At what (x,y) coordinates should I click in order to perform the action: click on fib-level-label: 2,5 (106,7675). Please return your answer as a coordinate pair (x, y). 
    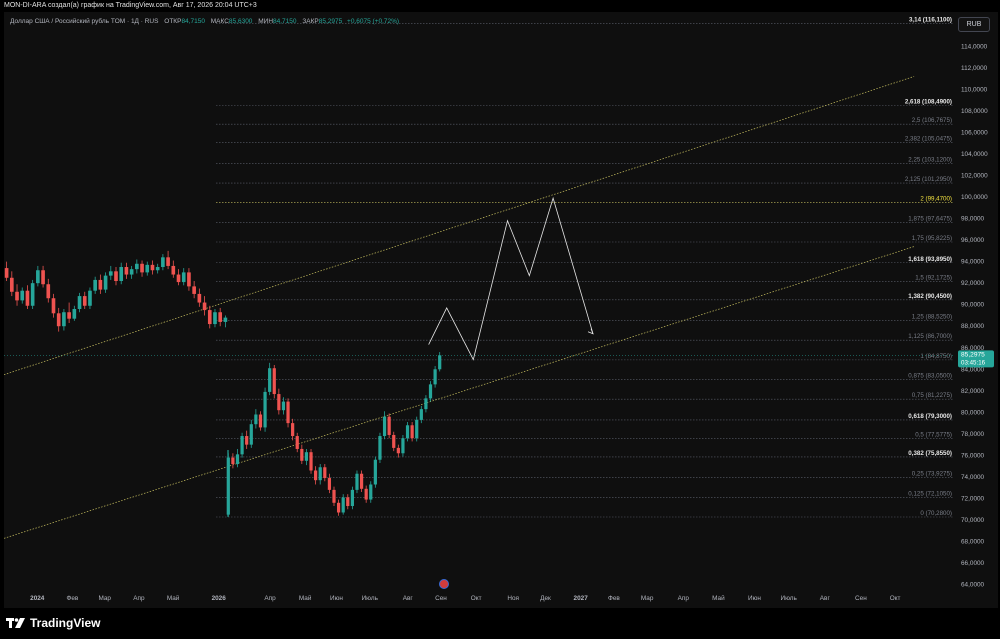
    Looking at the image, I should click on (932, 120).